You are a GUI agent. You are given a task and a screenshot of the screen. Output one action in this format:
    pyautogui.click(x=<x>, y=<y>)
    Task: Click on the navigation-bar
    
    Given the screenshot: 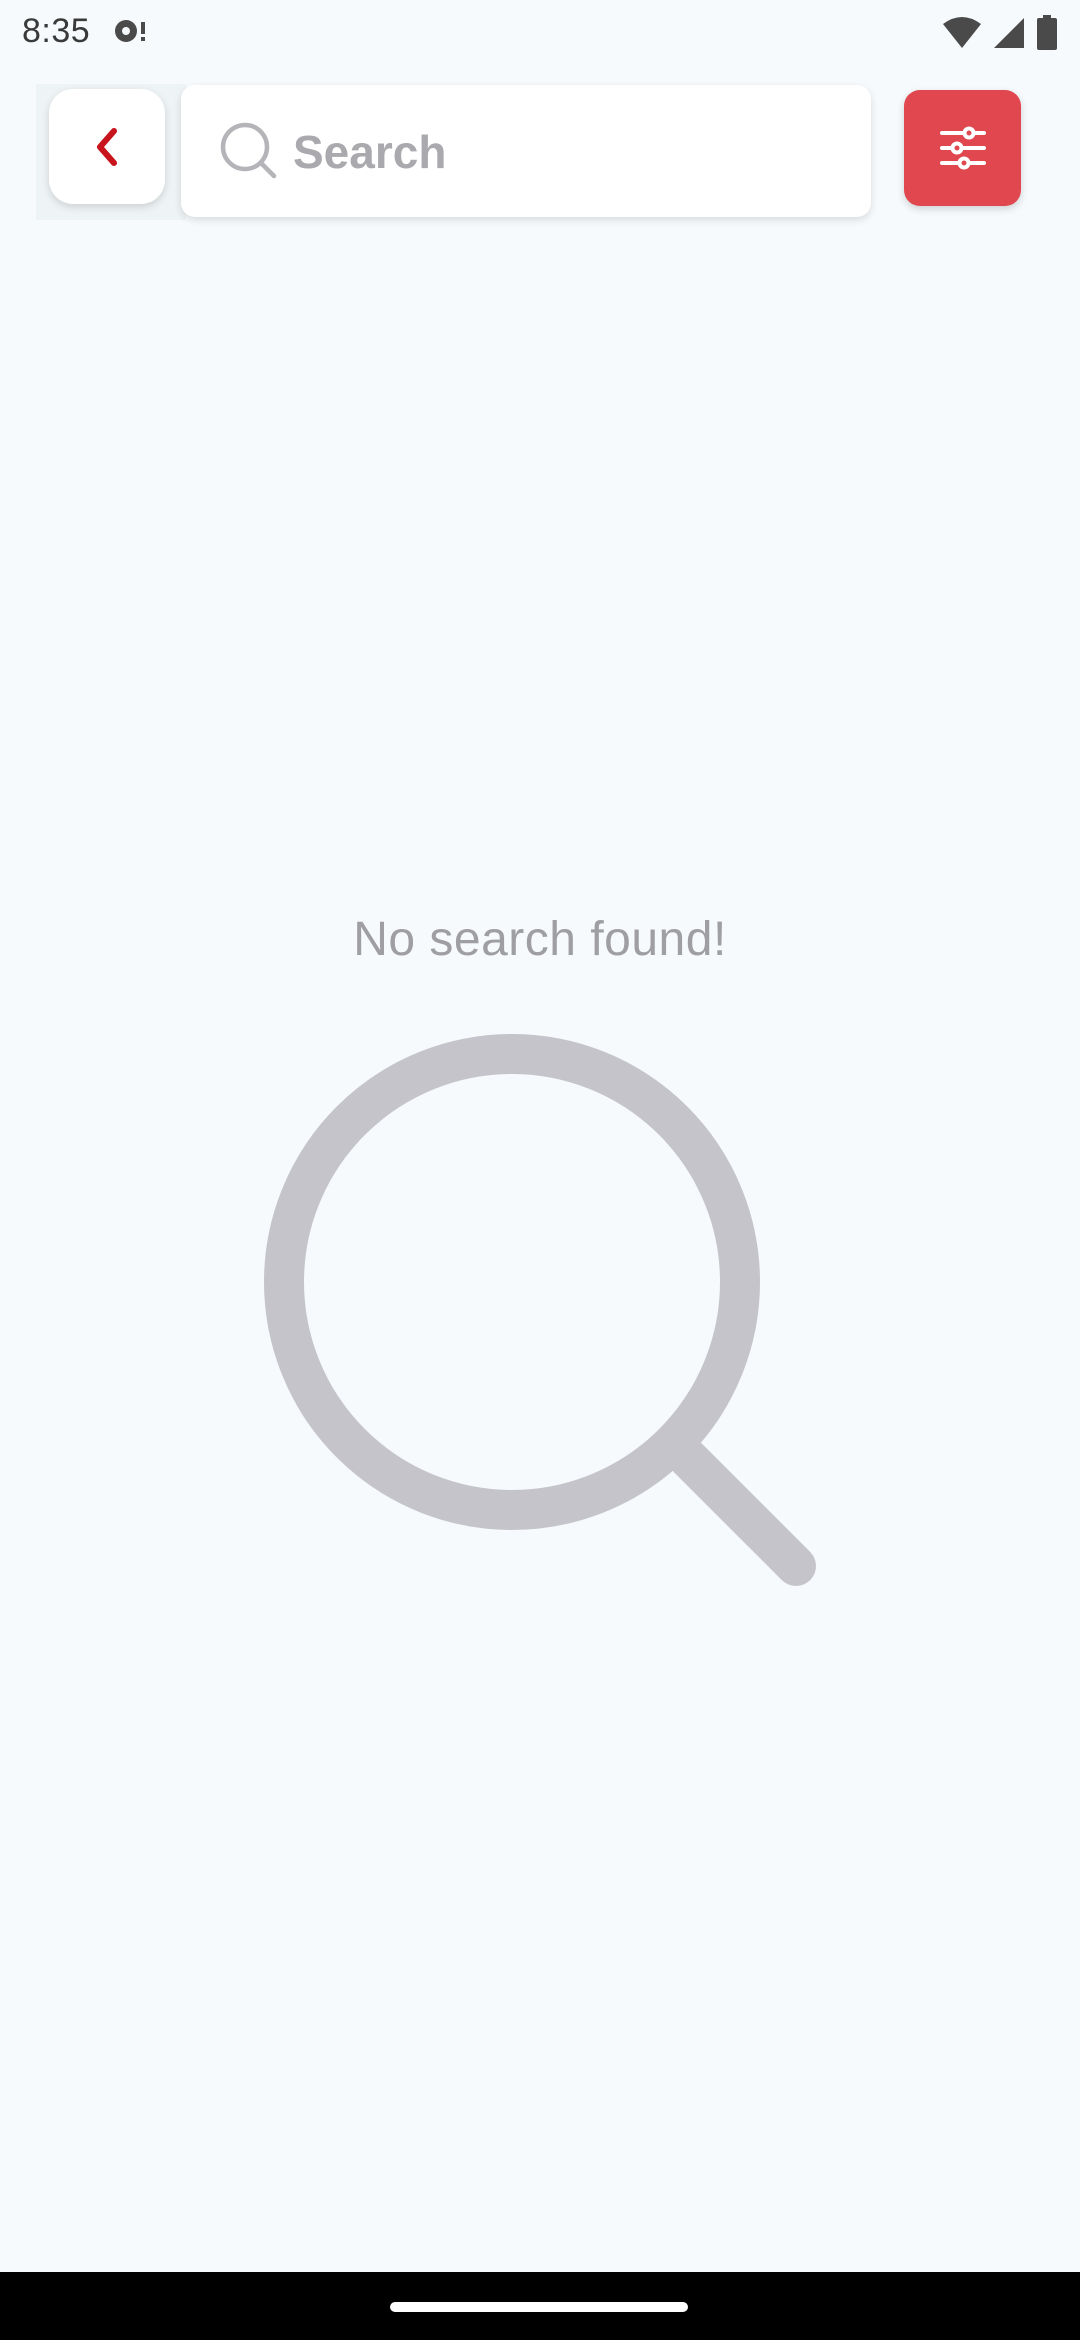 What is the action you would take?
    pyautogui.click(x=540, y=2306)
    